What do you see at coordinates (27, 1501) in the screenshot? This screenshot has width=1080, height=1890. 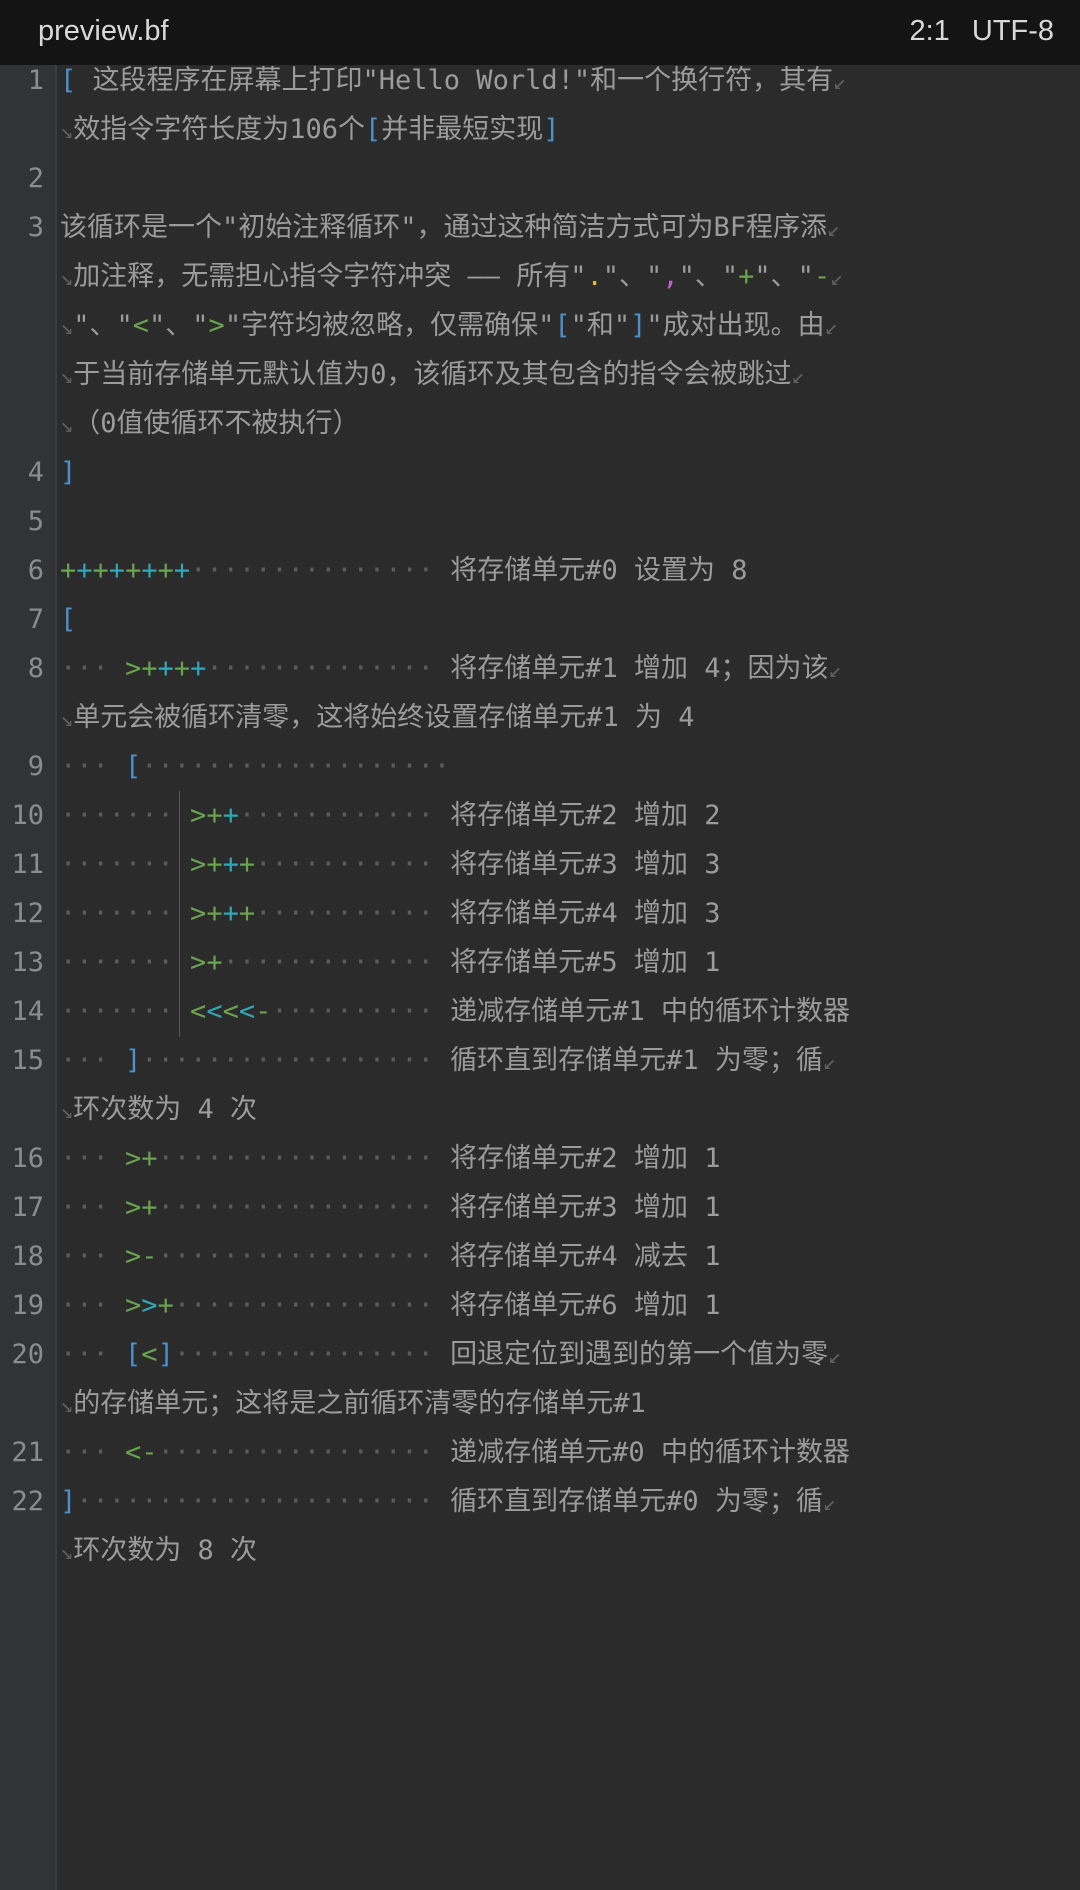 I see `line-number: 22` at bounding box center [27, 1501].